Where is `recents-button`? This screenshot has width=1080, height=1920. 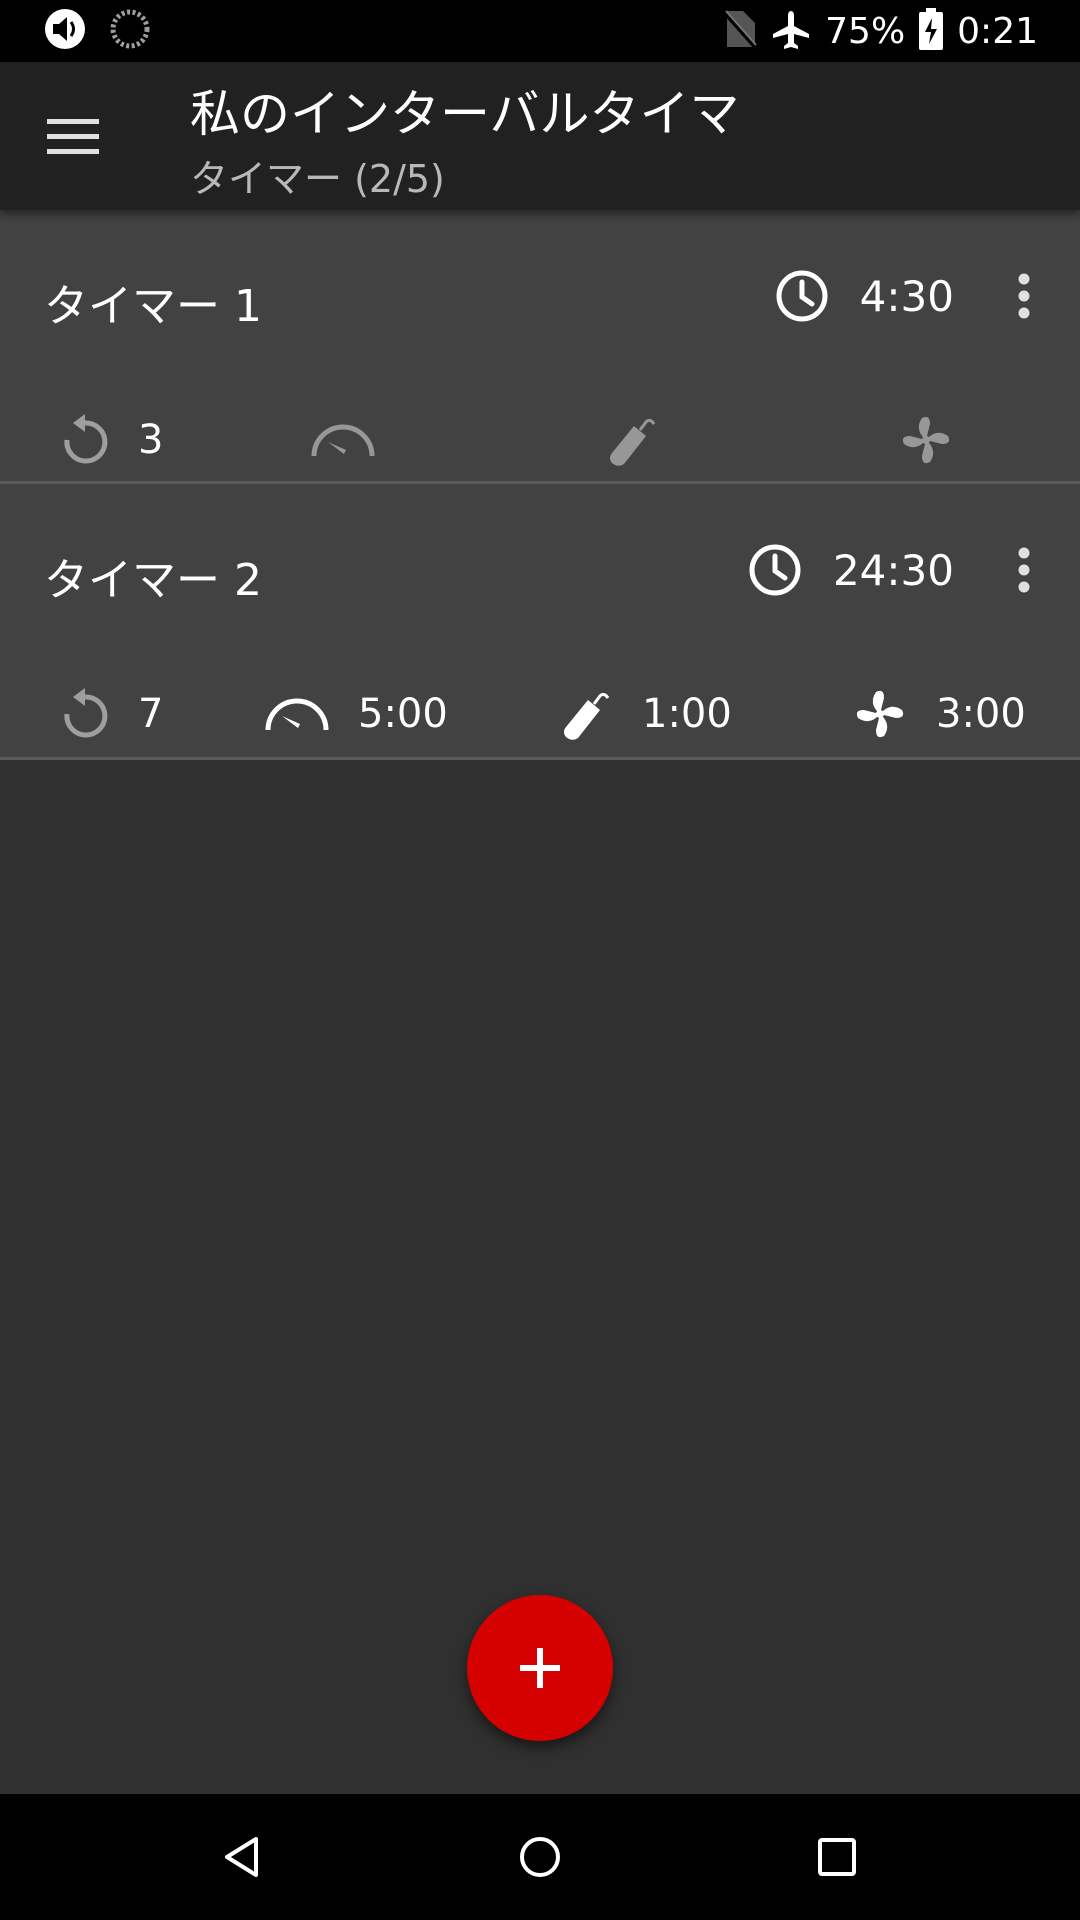 recents-button is located at coordinates (837, 1857).